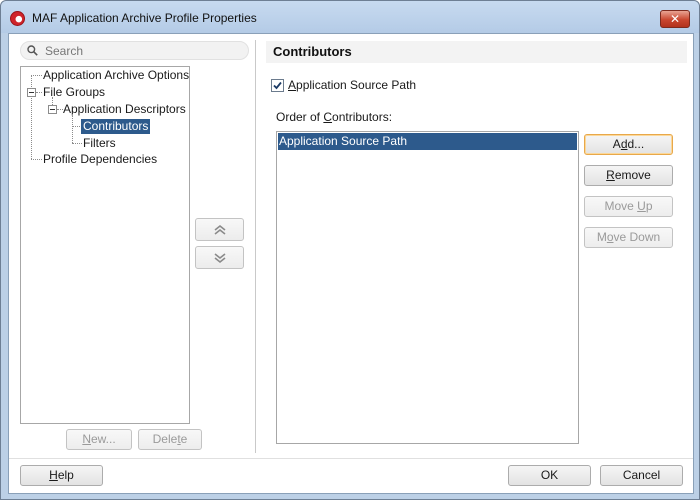 Image resolution: width=700 pixels, height=500 pixels. Describe the element at coordinates (292, 85) in the screenshot. I see `checkbox-mnemonic: A` at that location.